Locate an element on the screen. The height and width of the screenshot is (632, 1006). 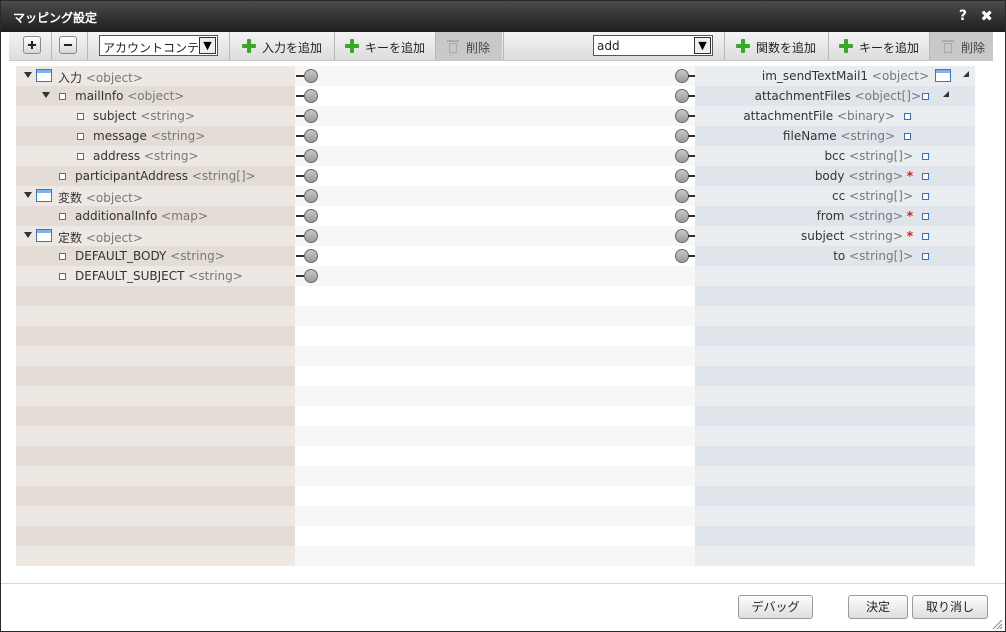
debug-button: デバッグ is located at coordinates (775, 607).